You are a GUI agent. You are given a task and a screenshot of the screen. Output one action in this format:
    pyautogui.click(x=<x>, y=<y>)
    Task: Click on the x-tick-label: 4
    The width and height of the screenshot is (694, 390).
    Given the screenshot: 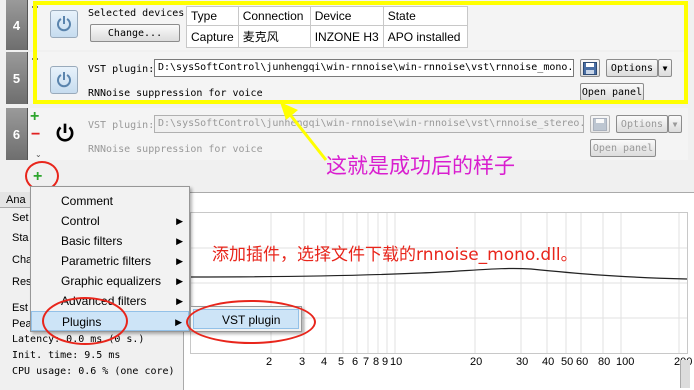 What is the action you would take?
    pyautogui.click(x=324, y=362)
    